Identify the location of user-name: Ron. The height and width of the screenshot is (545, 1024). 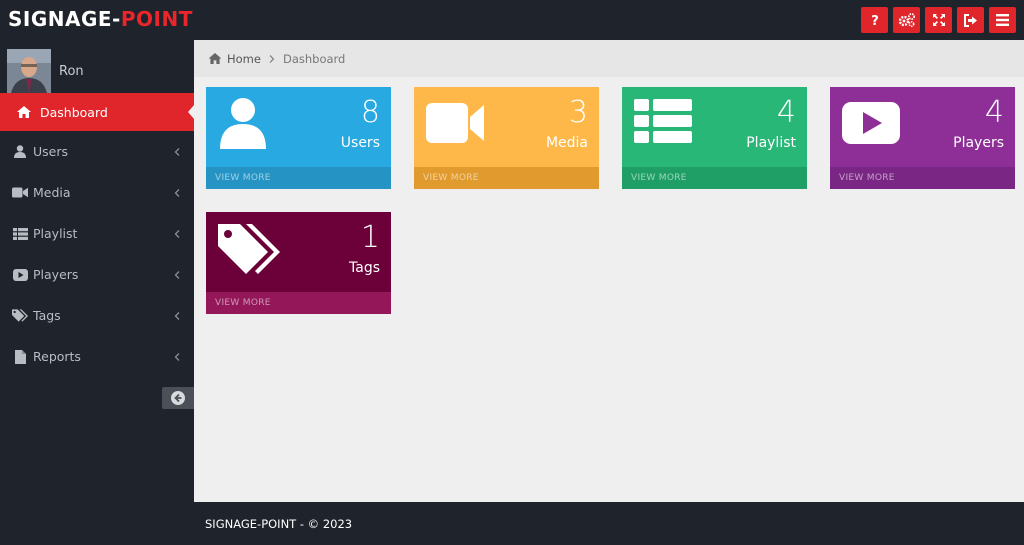
(71, 71).